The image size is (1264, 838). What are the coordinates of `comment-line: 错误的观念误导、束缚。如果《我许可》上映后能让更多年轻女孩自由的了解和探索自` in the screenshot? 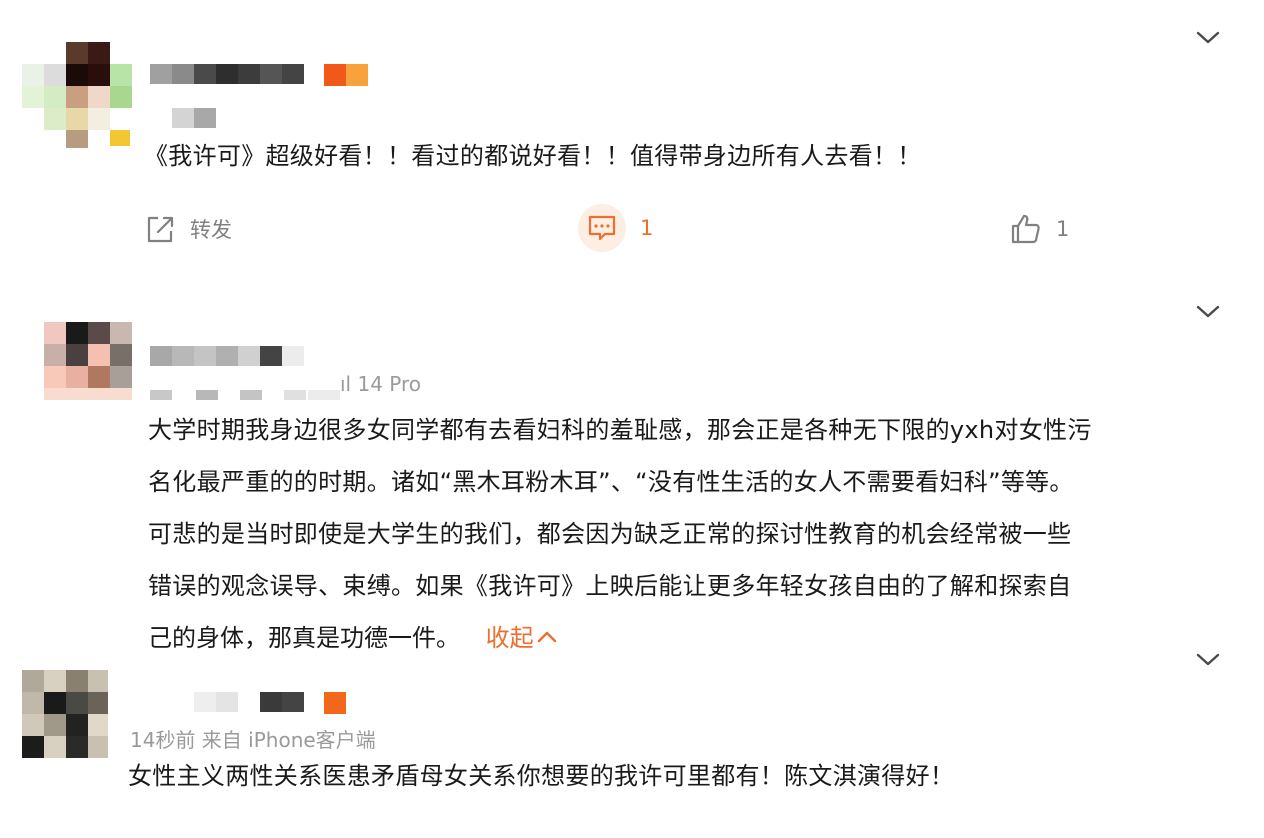 It's located at (610, 586).